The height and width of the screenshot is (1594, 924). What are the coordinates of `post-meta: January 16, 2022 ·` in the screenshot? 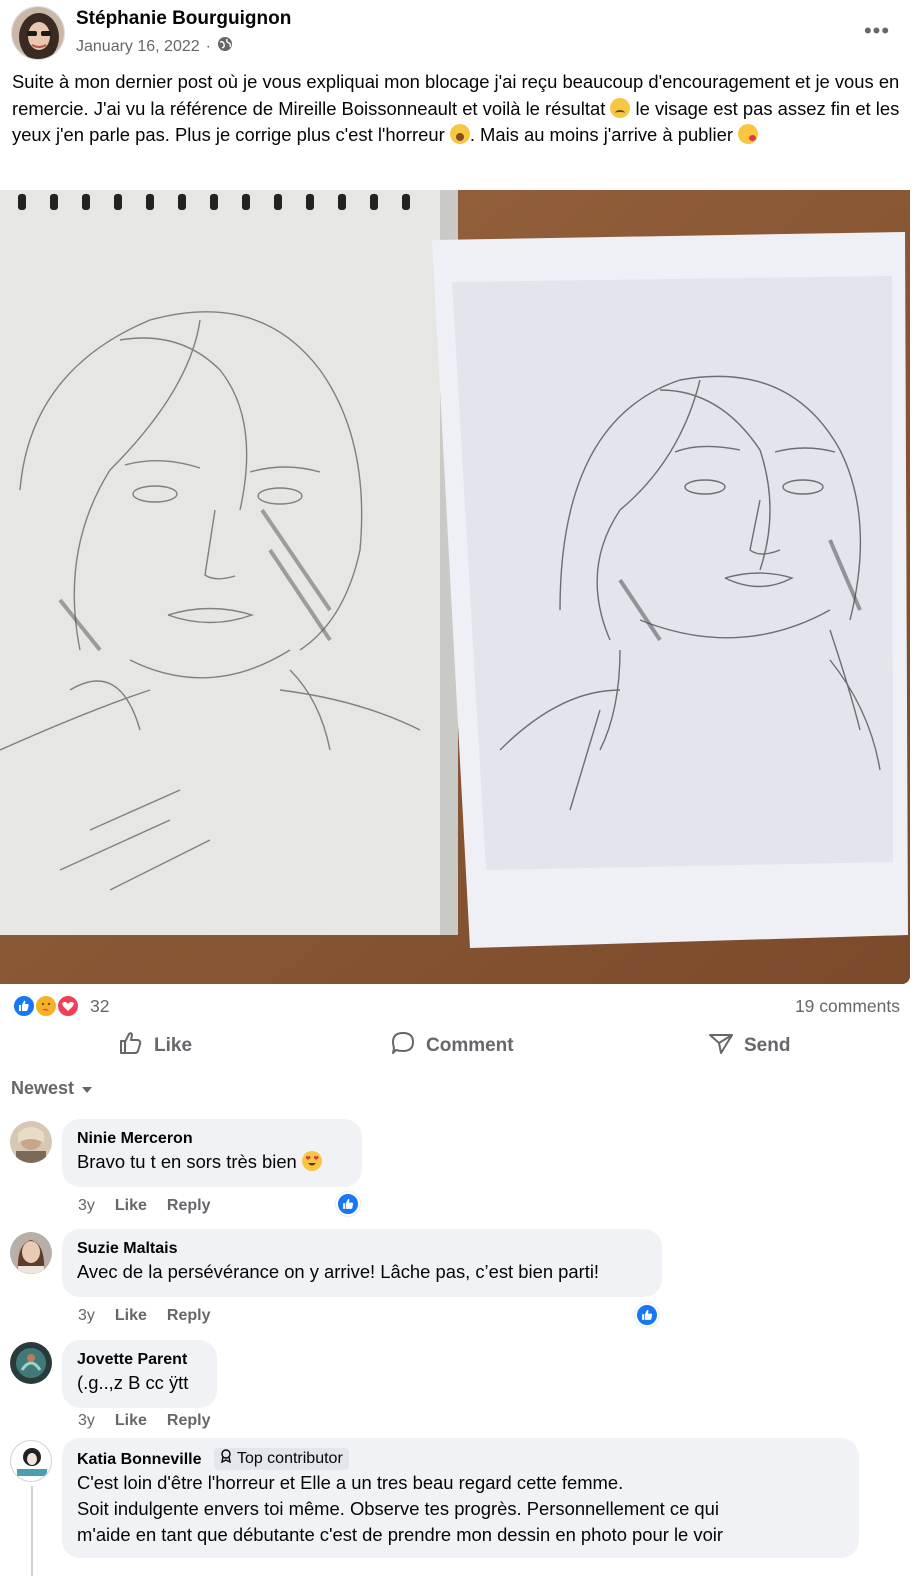 It's located at (154, 46).